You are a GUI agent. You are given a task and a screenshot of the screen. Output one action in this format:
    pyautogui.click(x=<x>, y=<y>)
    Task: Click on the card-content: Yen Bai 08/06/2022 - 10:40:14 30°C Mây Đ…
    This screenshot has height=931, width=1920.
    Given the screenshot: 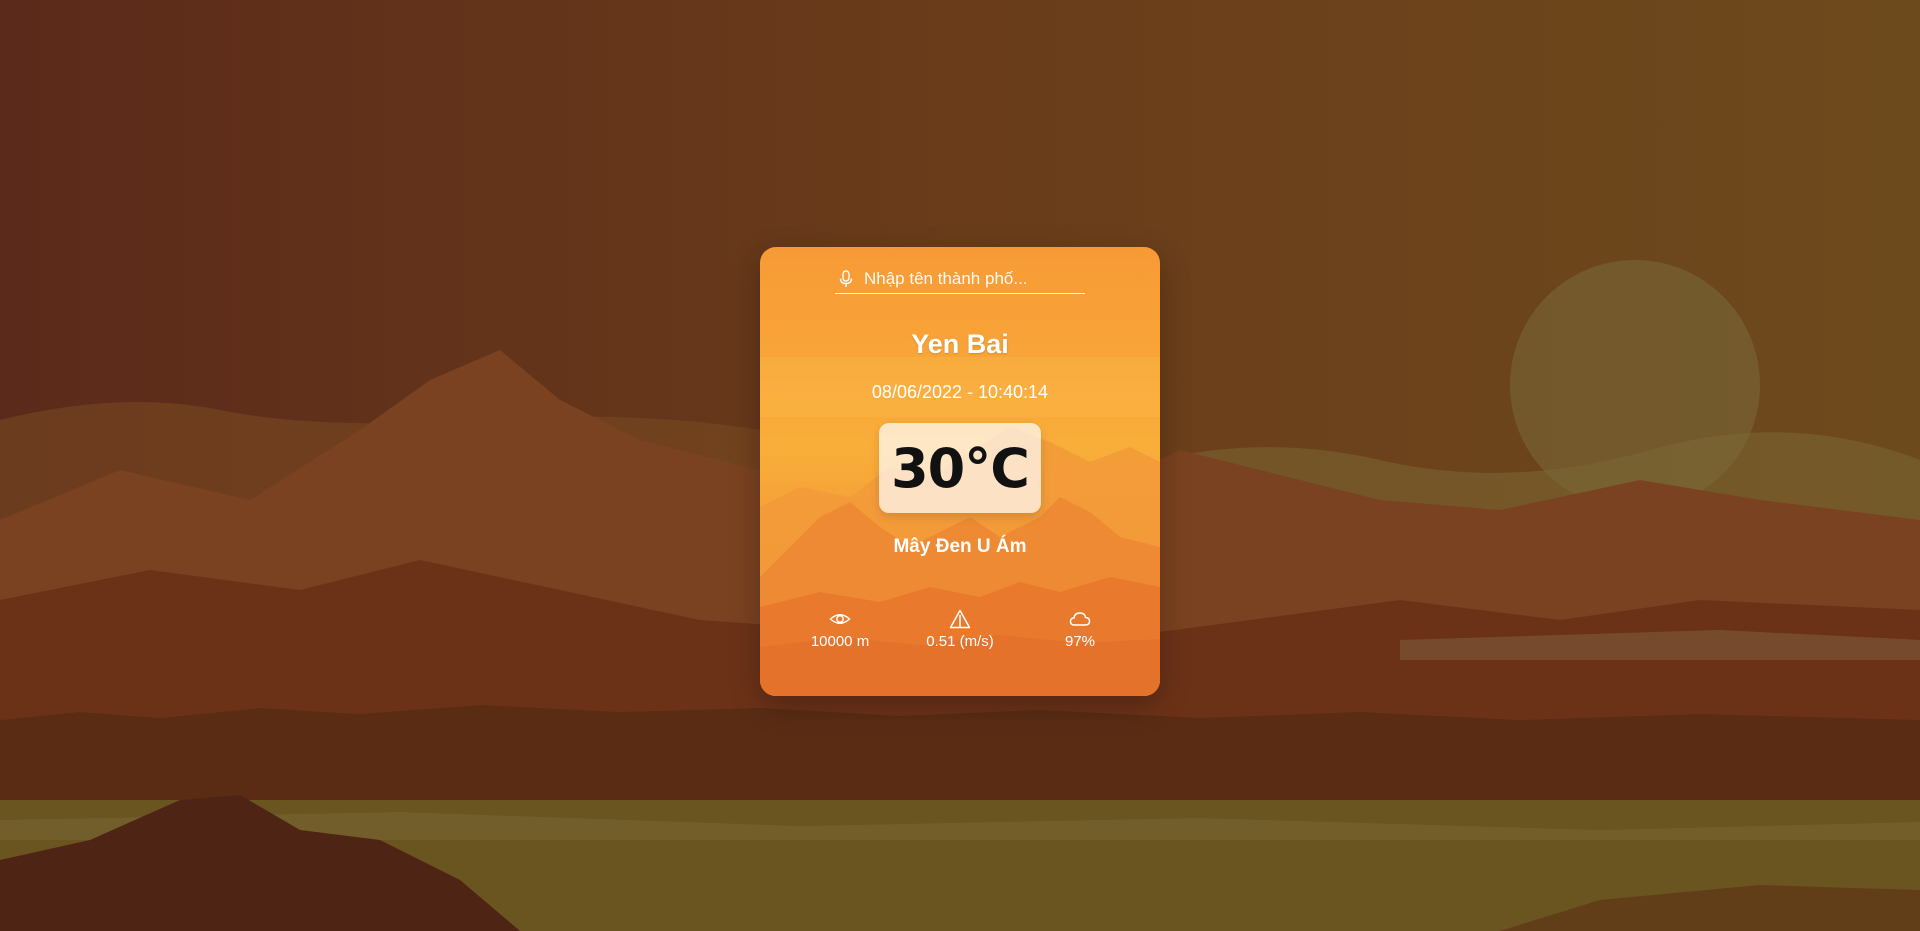 What is the action you would take?
    pyautogui.click(x=960, y=471)
    